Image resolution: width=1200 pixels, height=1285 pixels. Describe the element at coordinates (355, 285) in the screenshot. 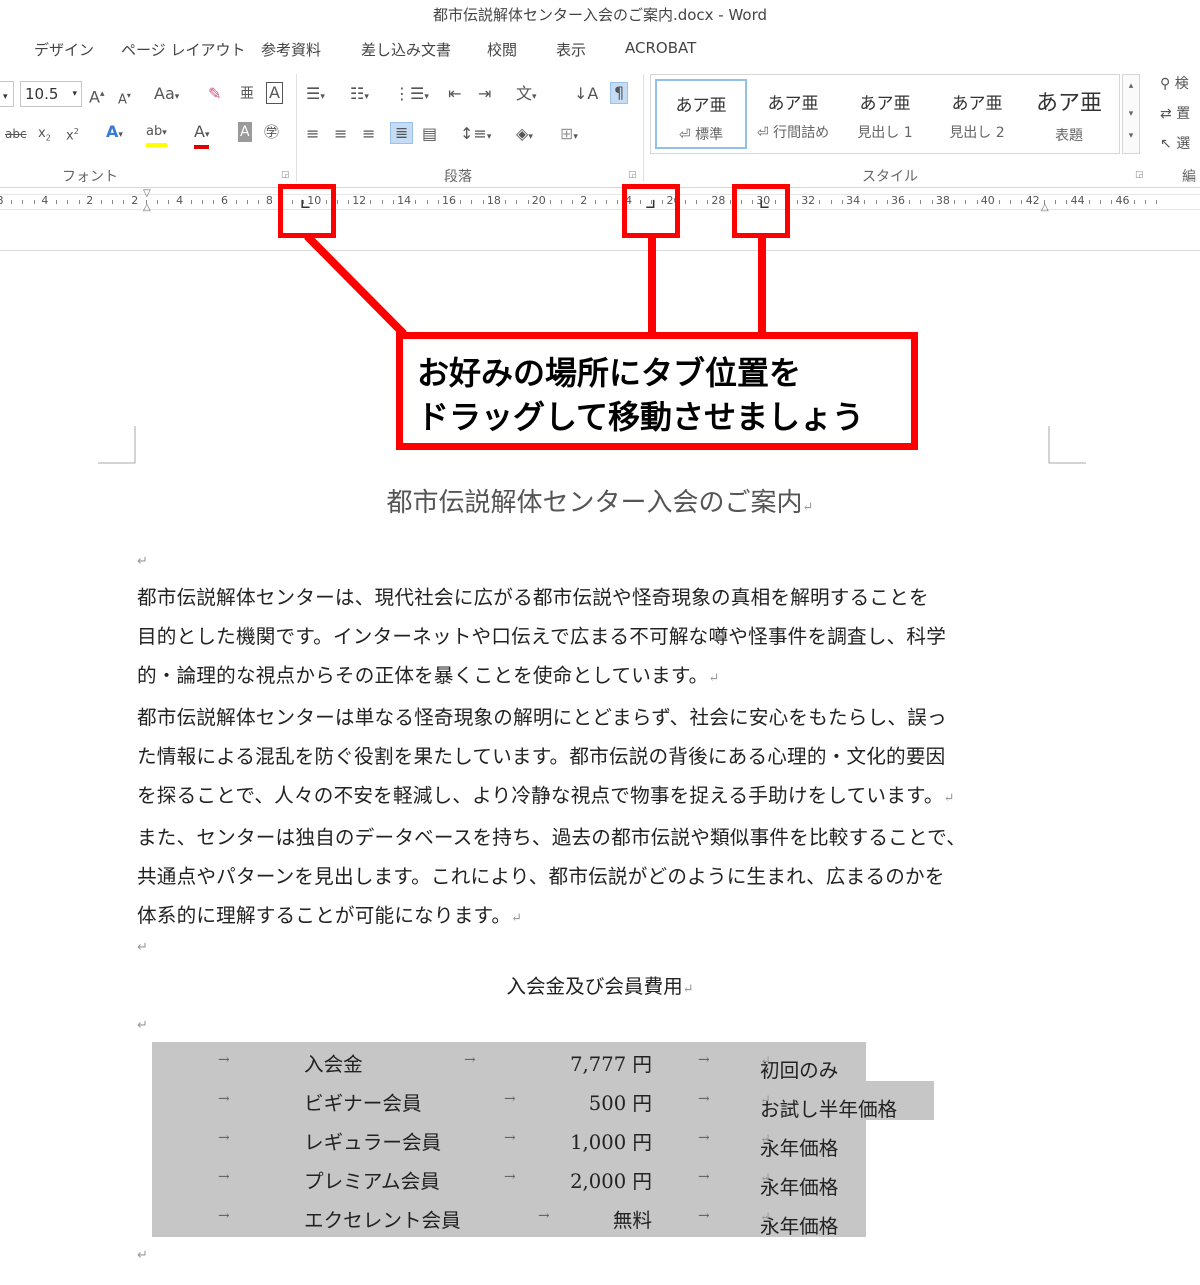

I see `callout-line` at that location.